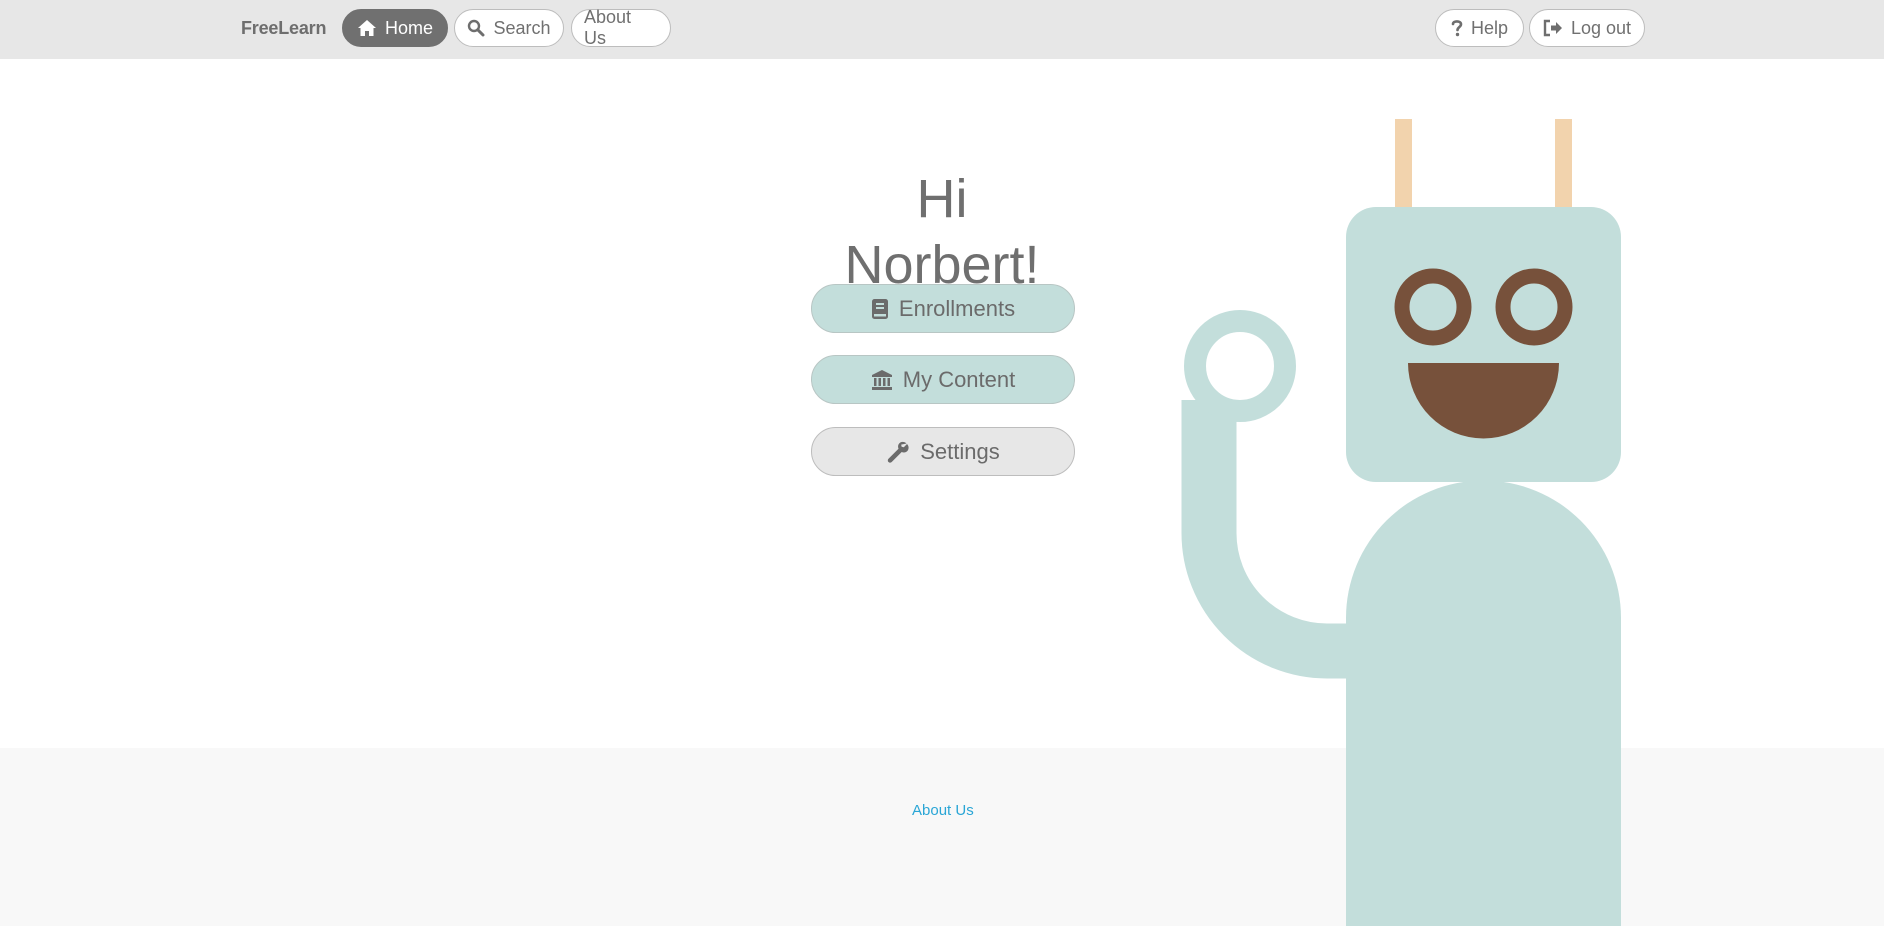  I want to click on wrench-icon, so click(898, 452).